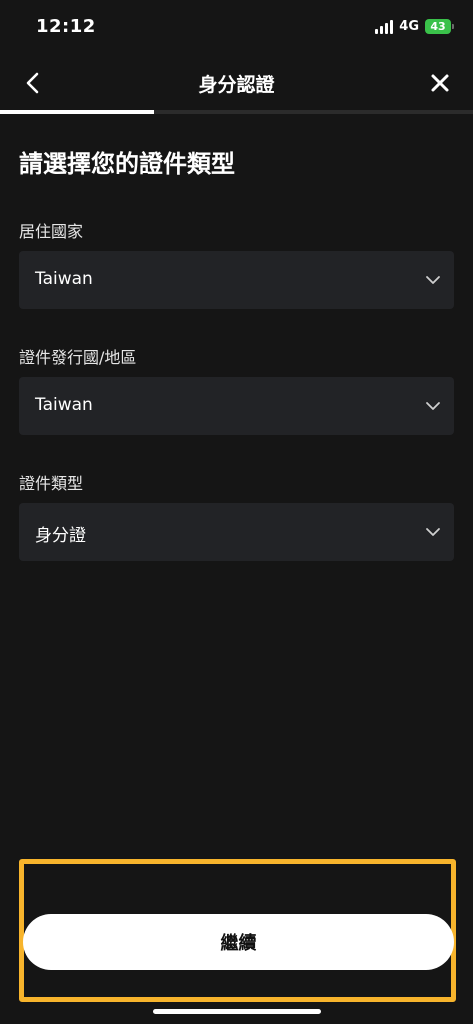  Describe the element at coordinates (64, 279) in the screenshot. I see `residence-country-value: Taiwan` at that location.